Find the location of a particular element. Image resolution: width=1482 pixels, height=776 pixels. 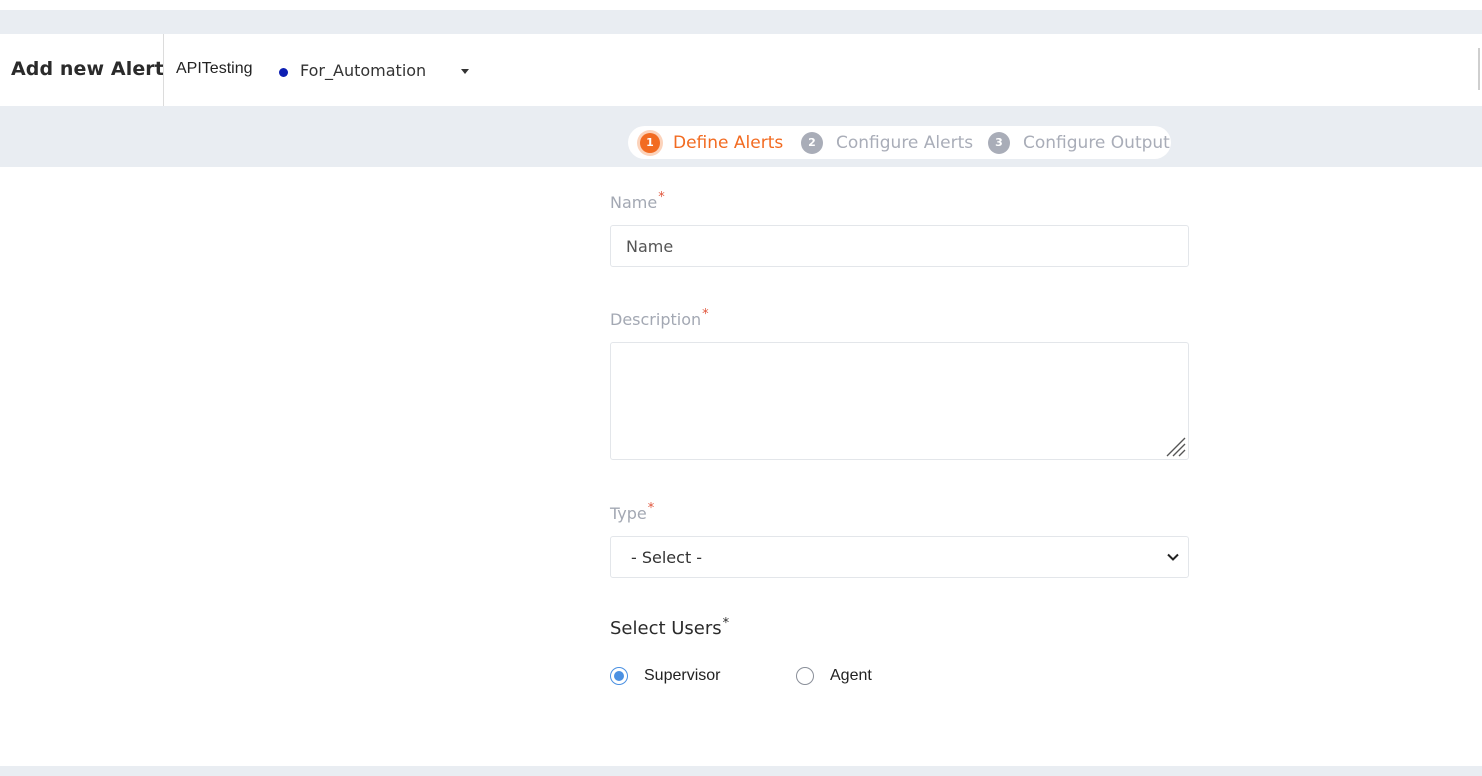

step-configure-output: 3 Configure Output is located at coordinates (1079, 142).